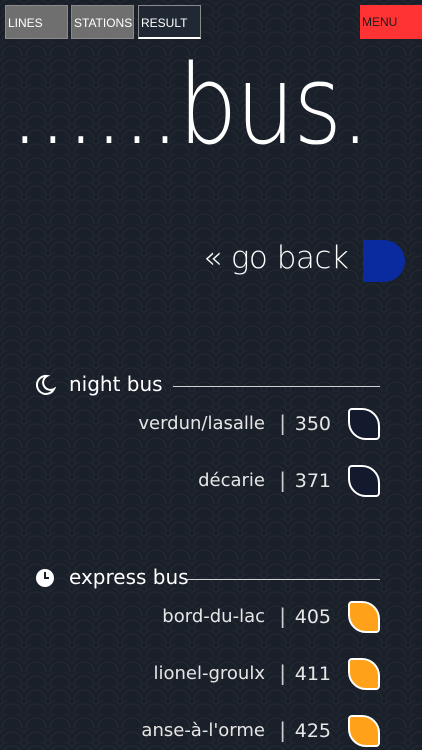 Image resolution: width=422 pixels, height=750 pixels. What do you see at coordinates (231, 480) in the screenshot?
I see `route-name: décarie` at bounding box center [231, 480].